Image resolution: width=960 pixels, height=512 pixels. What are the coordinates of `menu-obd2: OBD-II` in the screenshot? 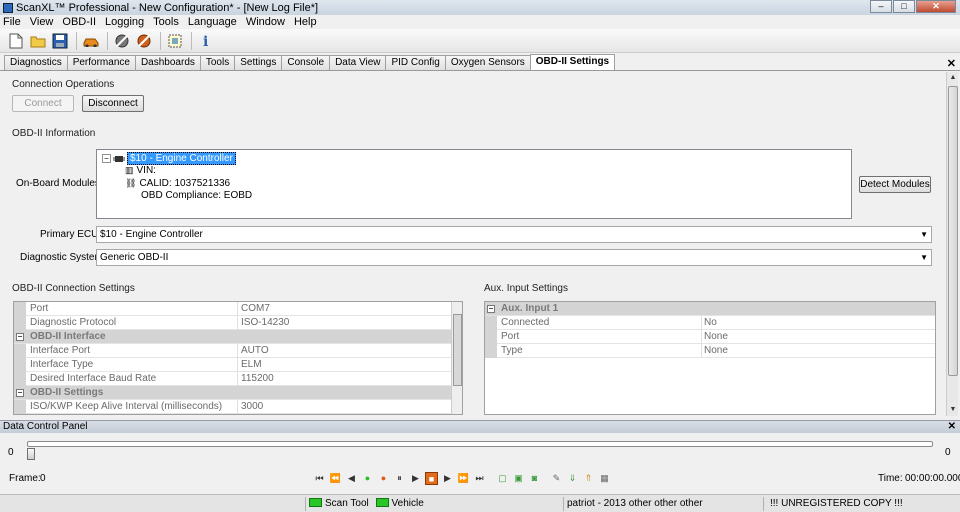 It's located at (79, 22).